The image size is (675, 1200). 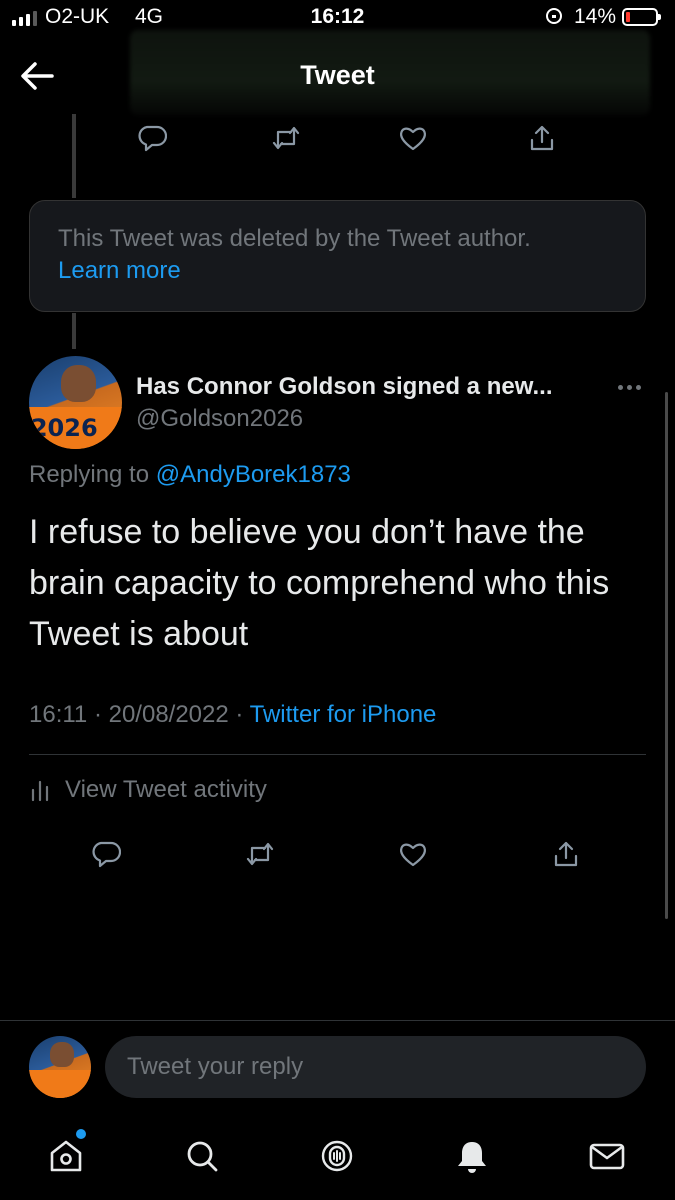 I want to click on home-notification-dot, so click(x=81, y=1134).